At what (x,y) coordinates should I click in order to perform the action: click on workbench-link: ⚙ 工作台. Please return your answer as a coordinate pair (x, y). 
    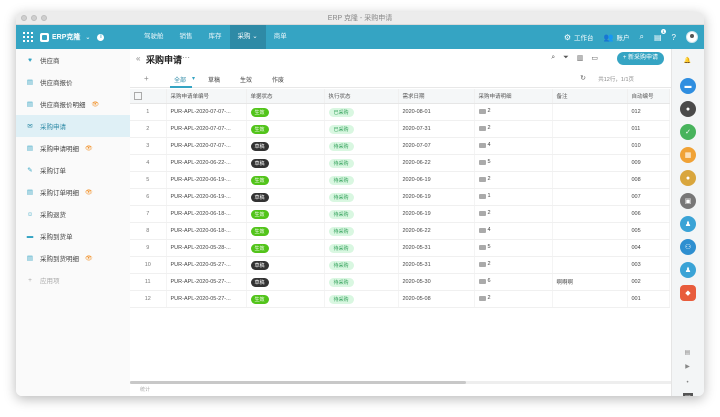
    Looking at the image, I should click on (579, 37).